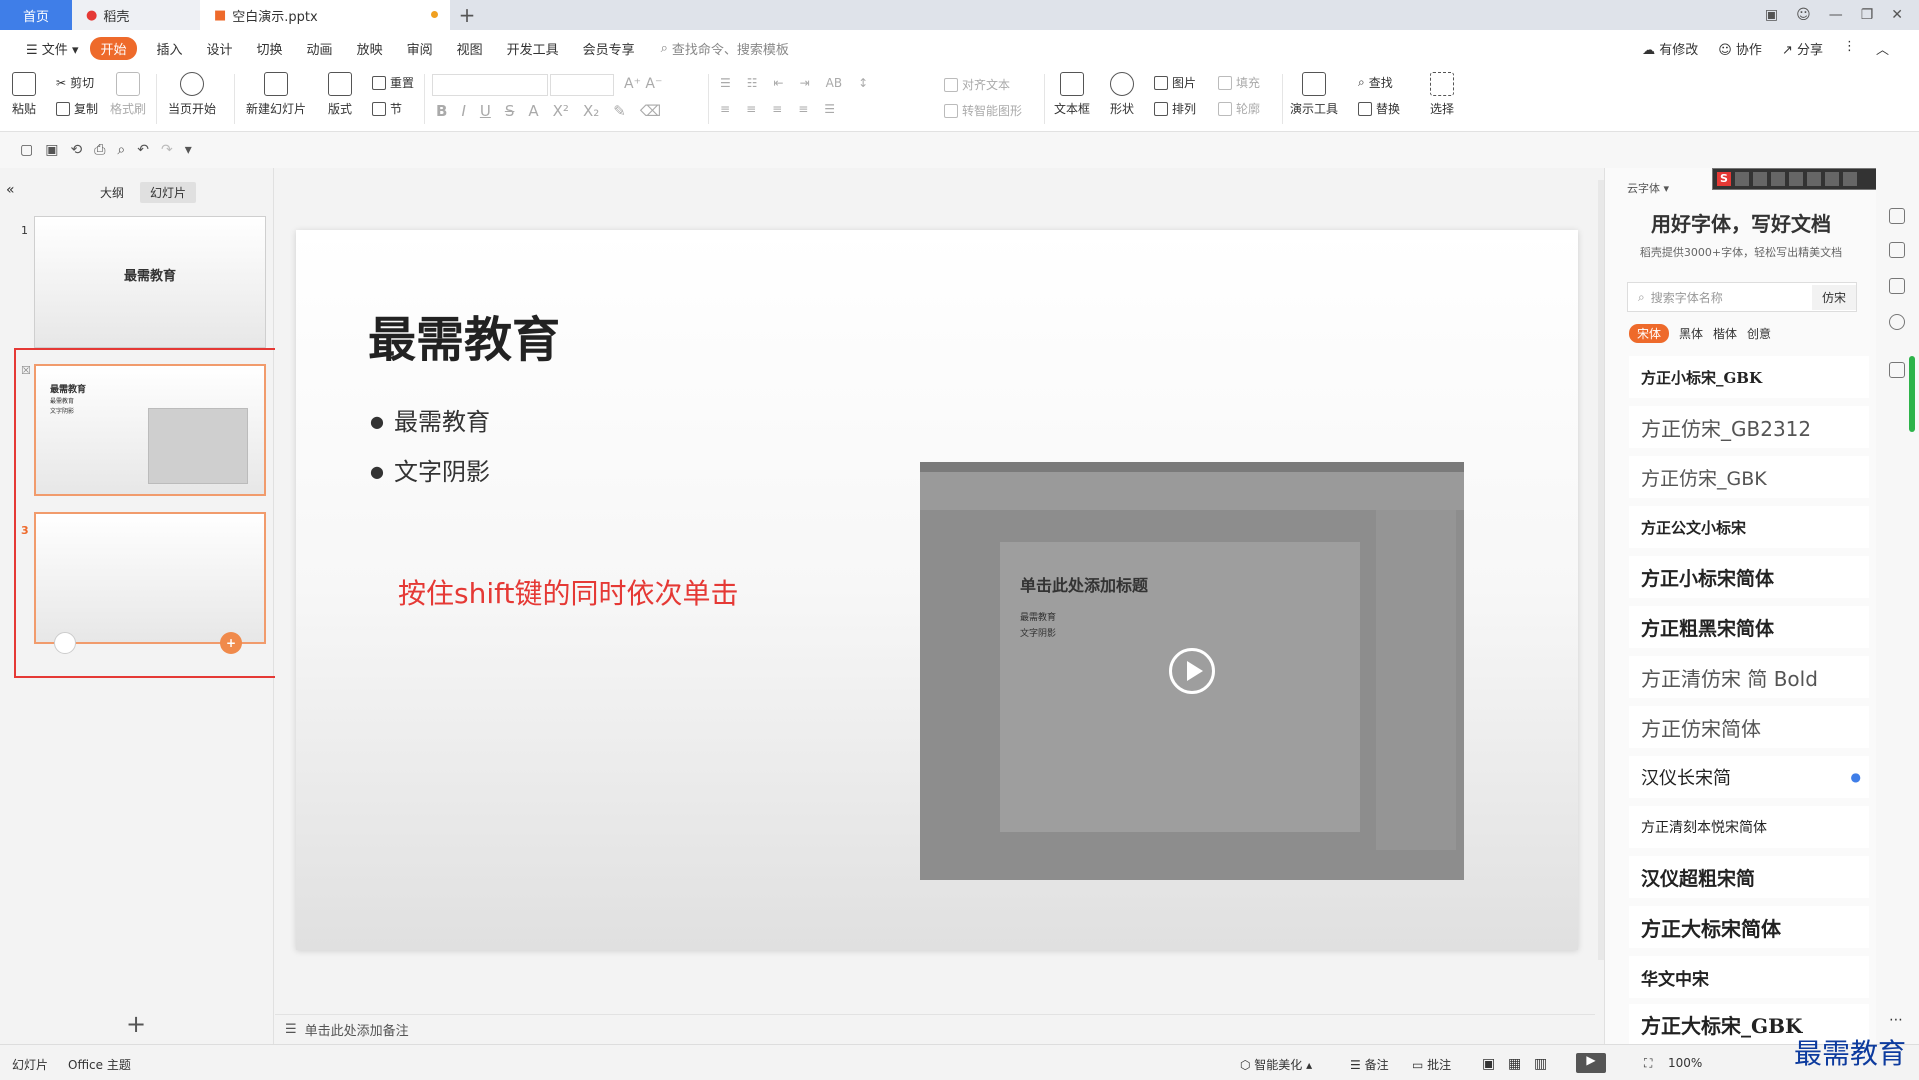 The image size is (1919, 1080). Describe the element at coordinates (1239, 82) in the screenshot. I see `fill-button: 填充` at that location.